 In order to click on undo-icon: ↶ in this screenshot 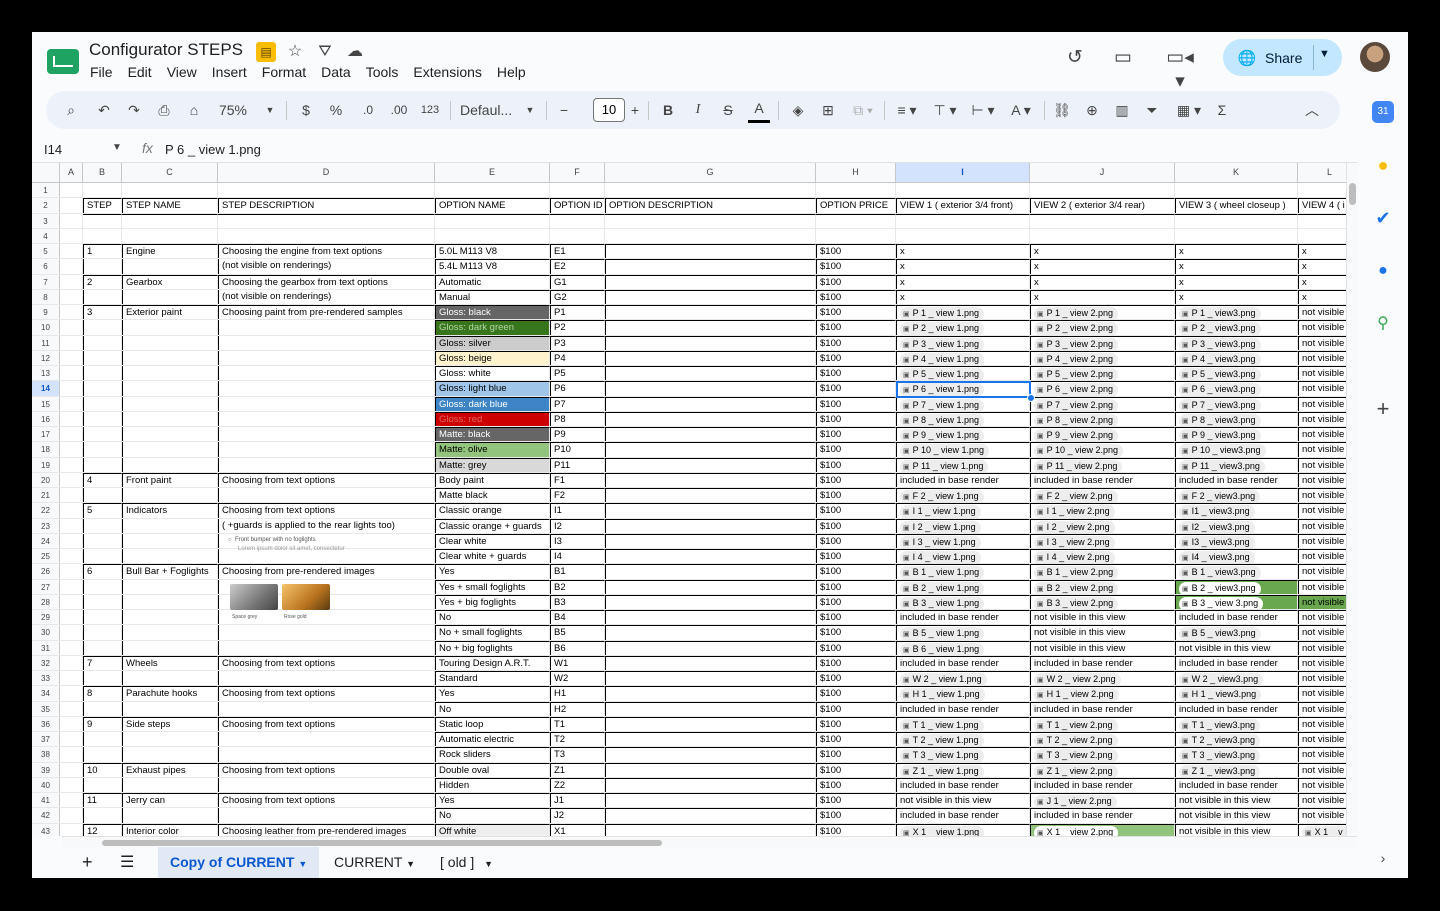, I will do `click(104, 110)`.